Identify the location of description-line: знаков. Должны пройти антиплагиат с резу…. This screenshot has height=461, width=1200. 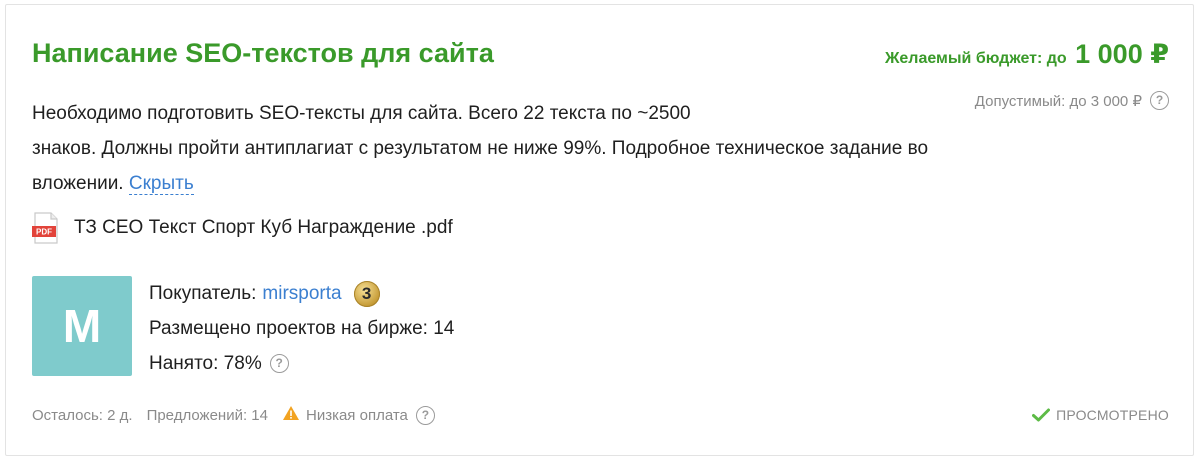
(480, 148).